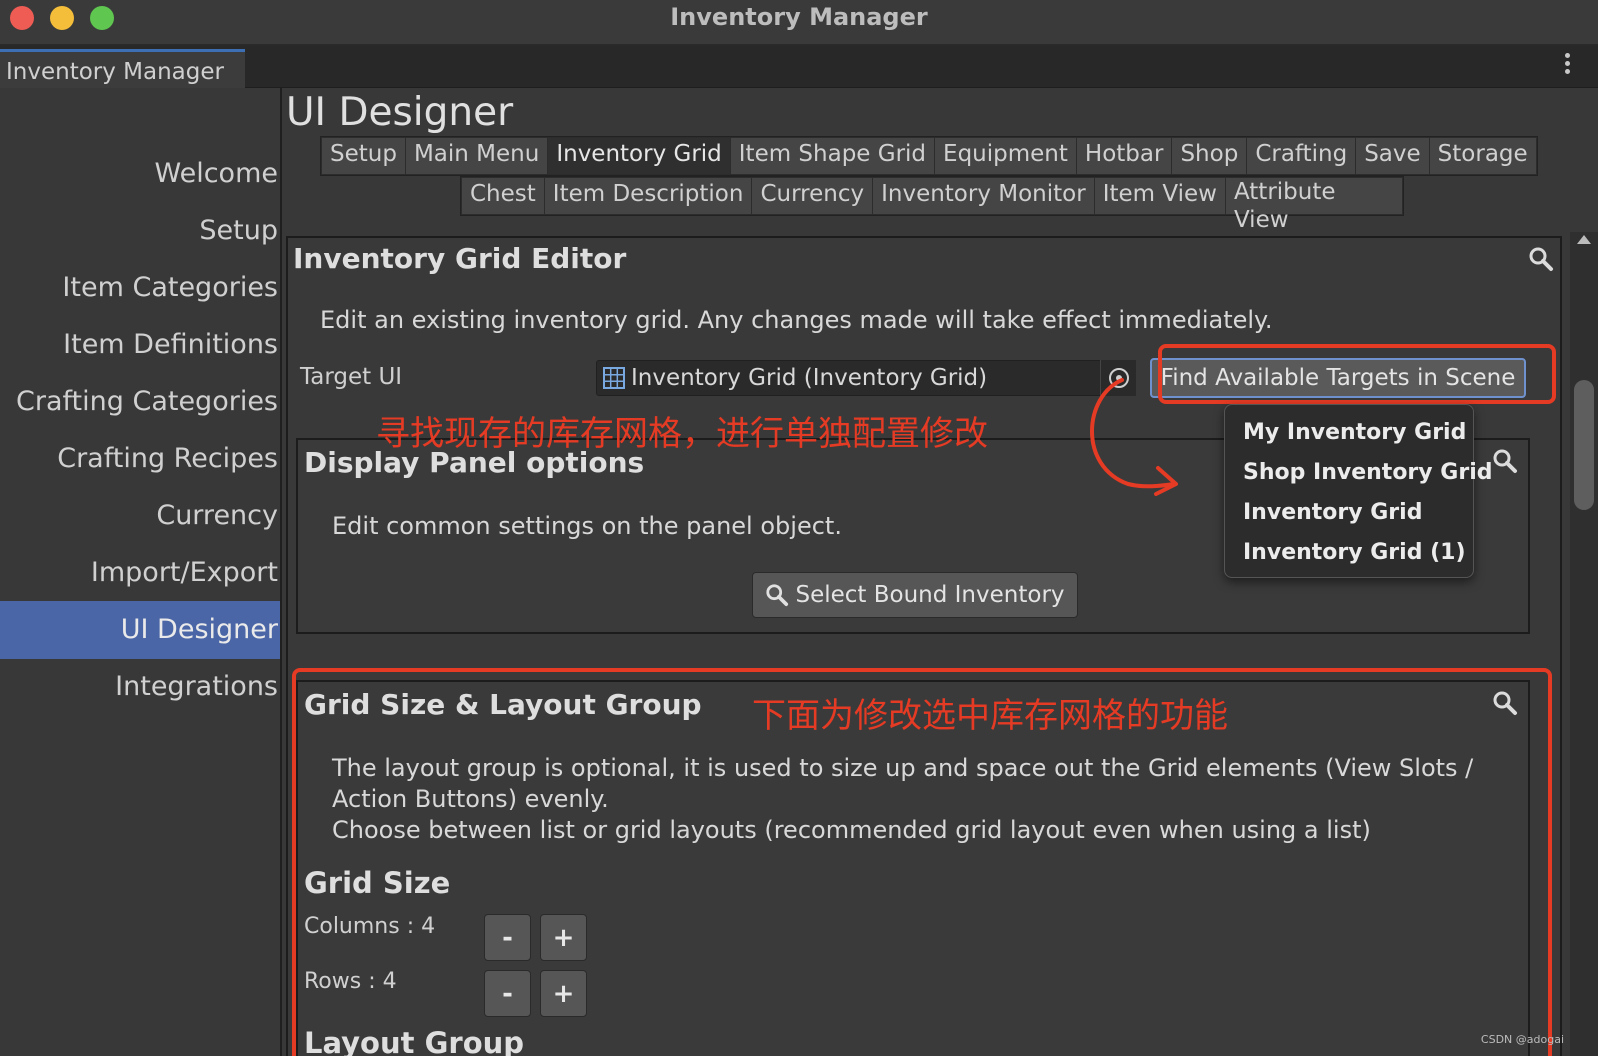 Image resolution: width=1598 pixels, height=1056 pixels. I want to click on tab-equipment: Equipment, so click(1005, 156).